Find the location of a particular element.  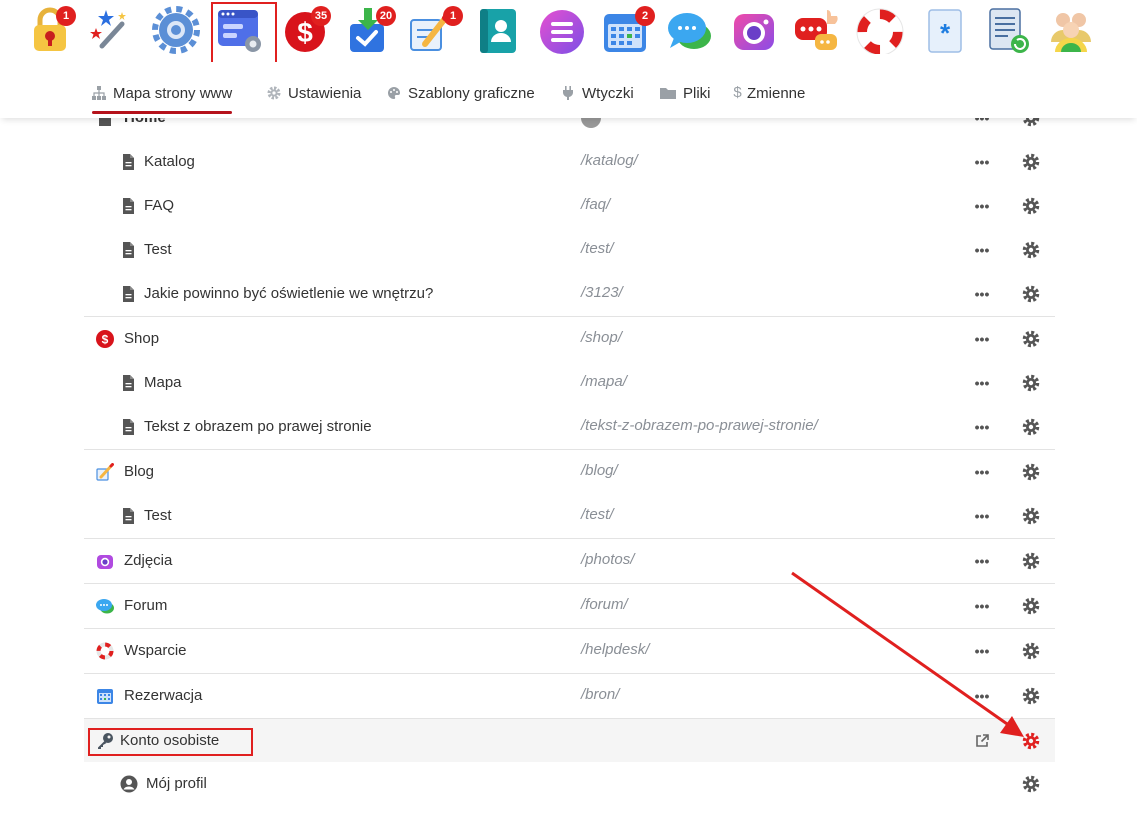

page-url: /faq/ is located at coordinates (596, 204).